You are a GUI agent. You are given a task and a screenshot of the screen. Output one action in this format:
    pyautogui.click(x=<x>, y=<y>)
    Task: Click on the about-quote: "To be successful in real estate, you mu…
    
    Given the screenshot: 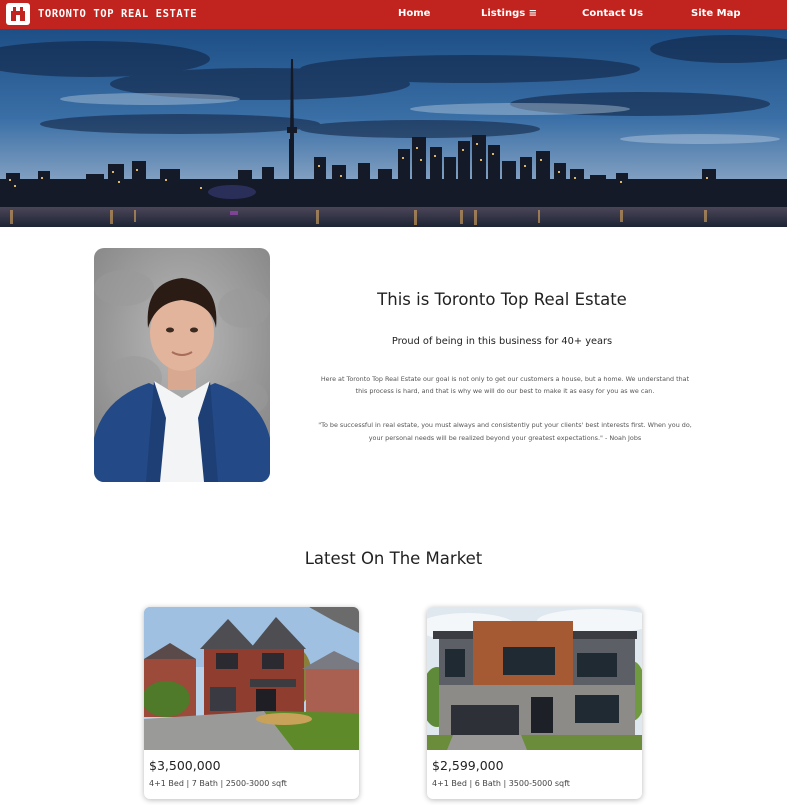 What is the action you would take?
    pyautogui.click(x=505, y=431)
    